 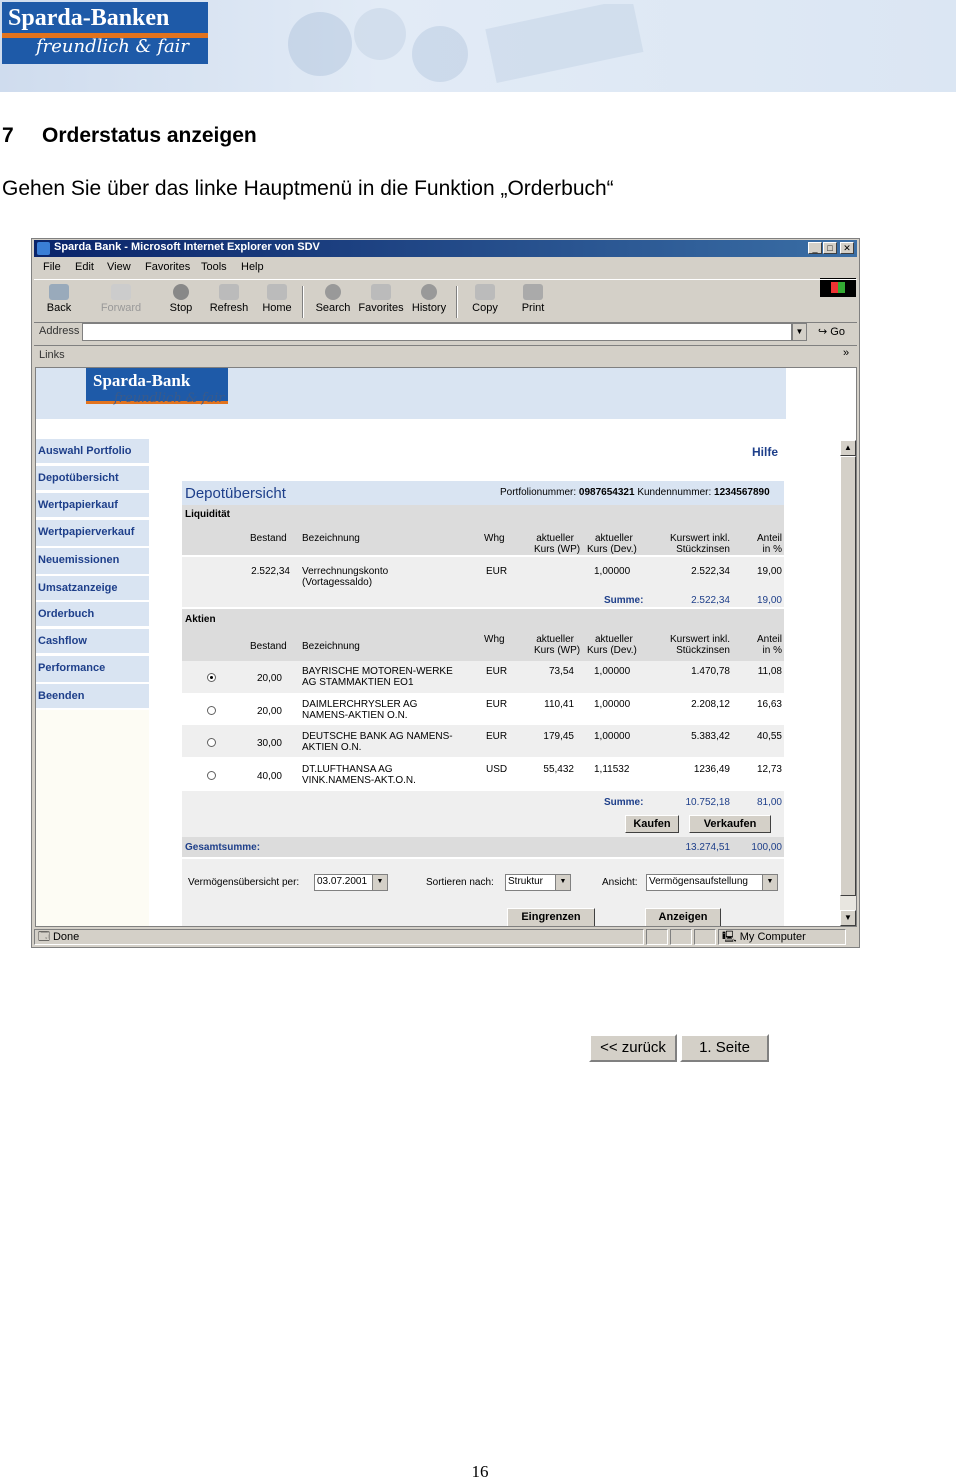 I want to click on total-kurswert: 13.274,51, so click(x=708, y=847).